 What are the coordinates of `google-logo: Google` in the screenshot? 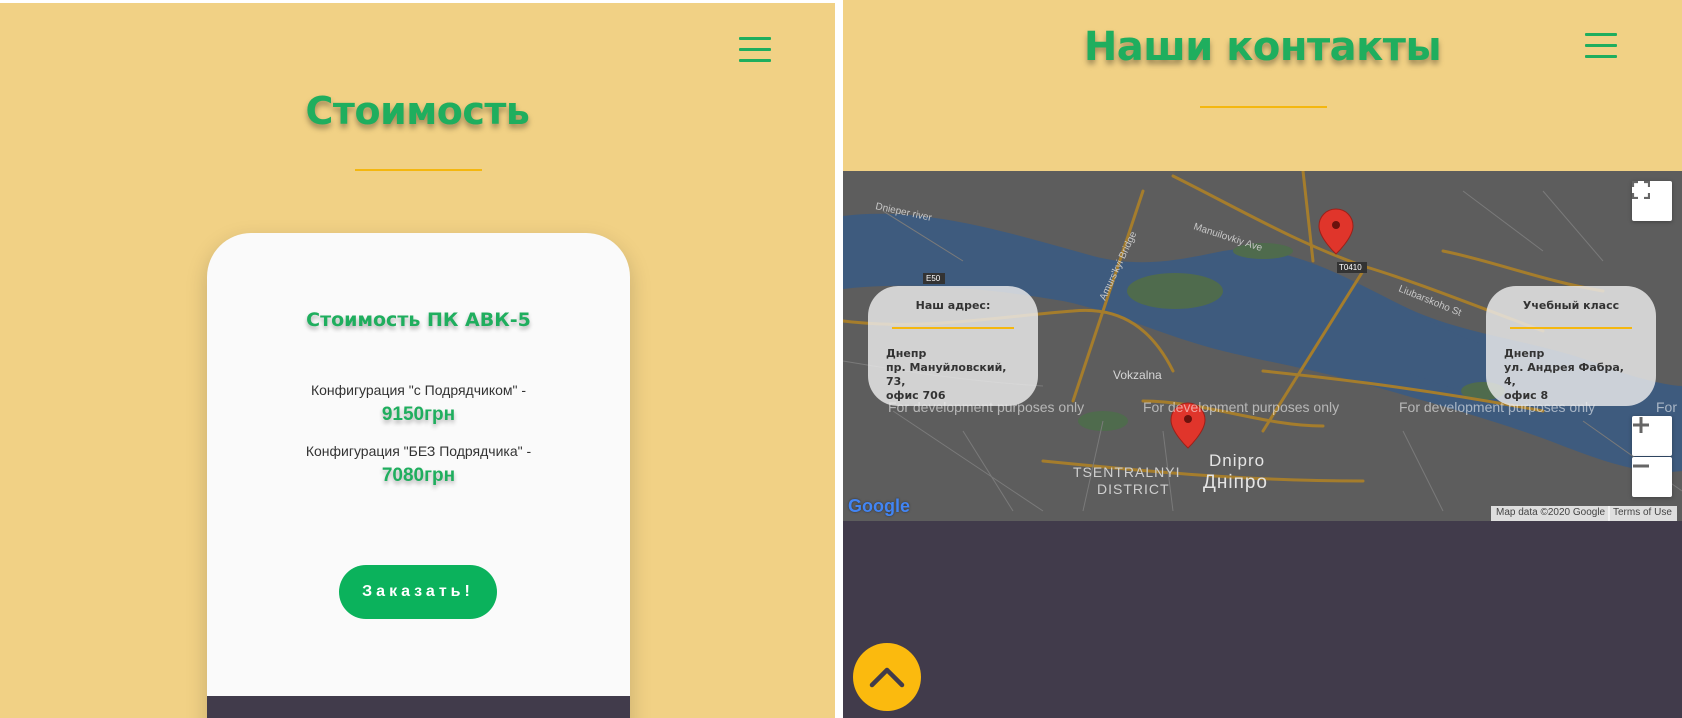 It's located at (879, 506).